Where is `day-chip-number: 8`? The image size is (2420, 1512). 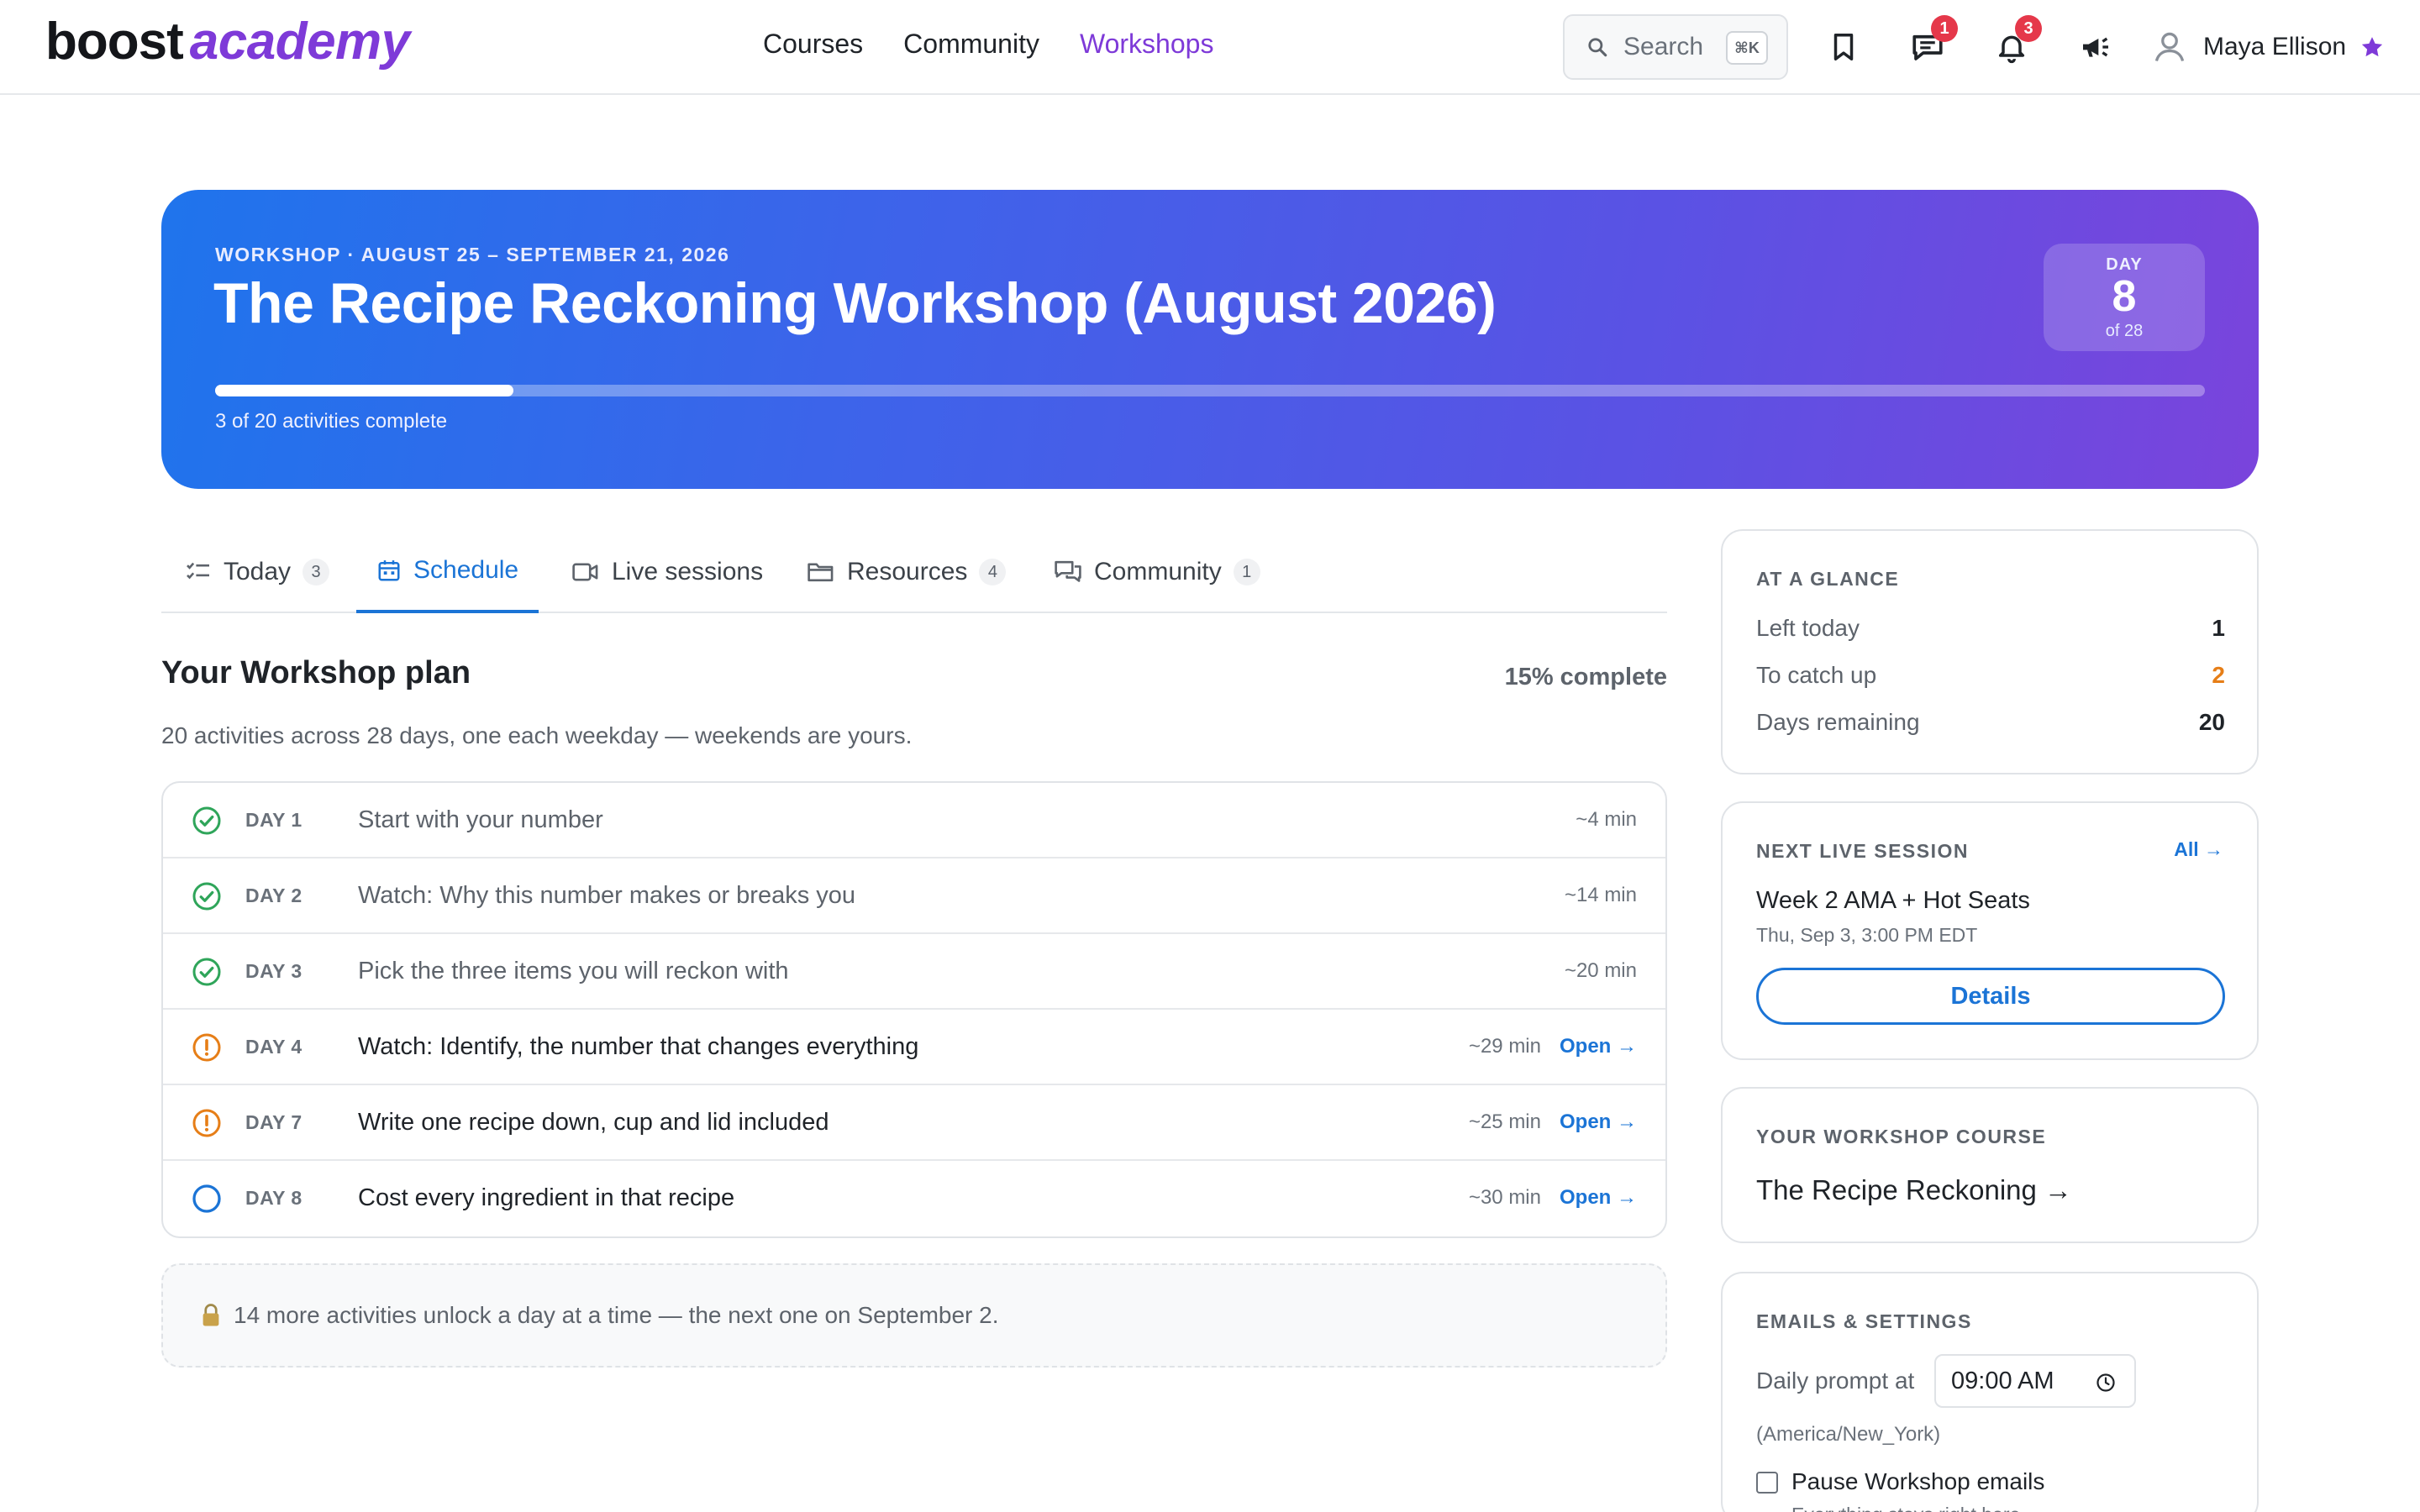
day-chip-number: 8 is located at coordinates (2124, 296).